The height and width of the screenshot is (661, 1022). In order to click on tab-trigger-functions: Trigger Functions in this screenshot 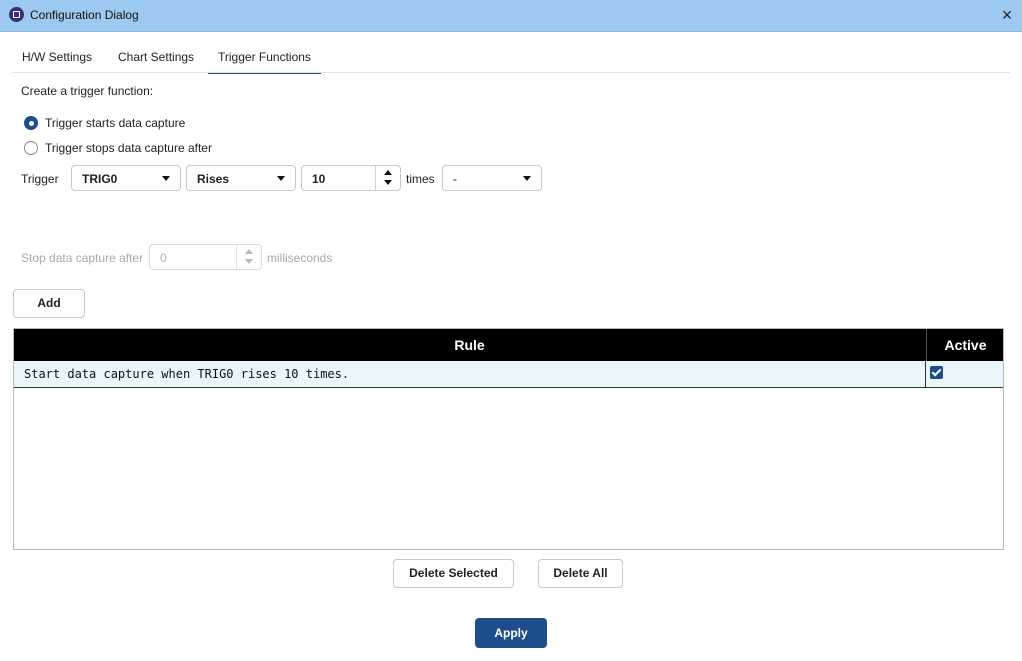, I will do `click(264, 59)`.